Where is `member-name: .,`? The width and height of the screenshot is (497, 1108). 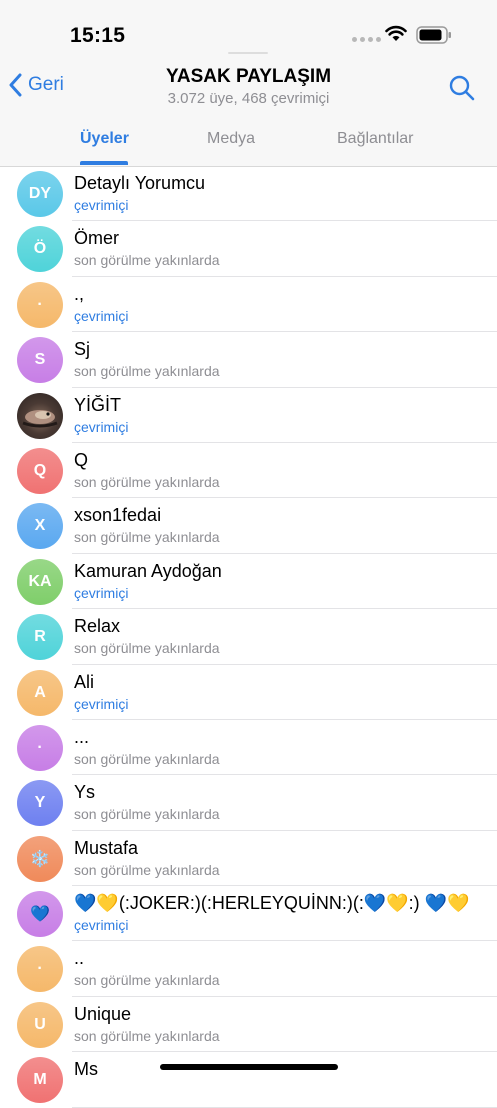 member-name: ., is located at coordinates (79, 293).